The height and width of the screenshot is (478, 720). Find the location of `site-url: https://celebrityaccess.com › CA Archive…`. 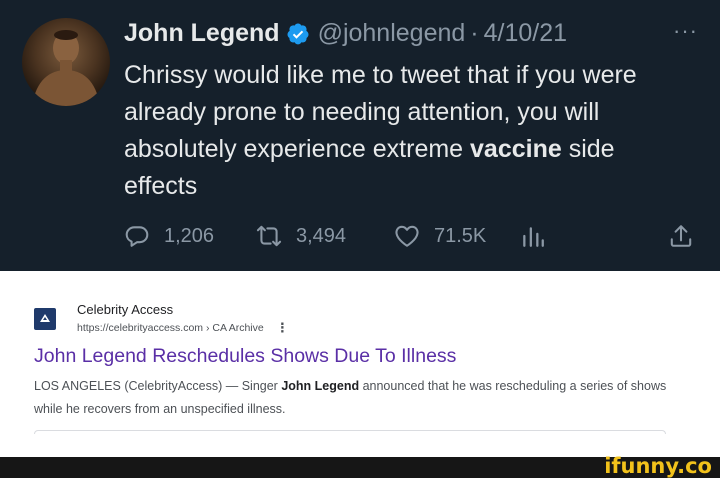

site-url: https://celebrityaccess.com › CA Archive… is located at coordinates (183, 328).